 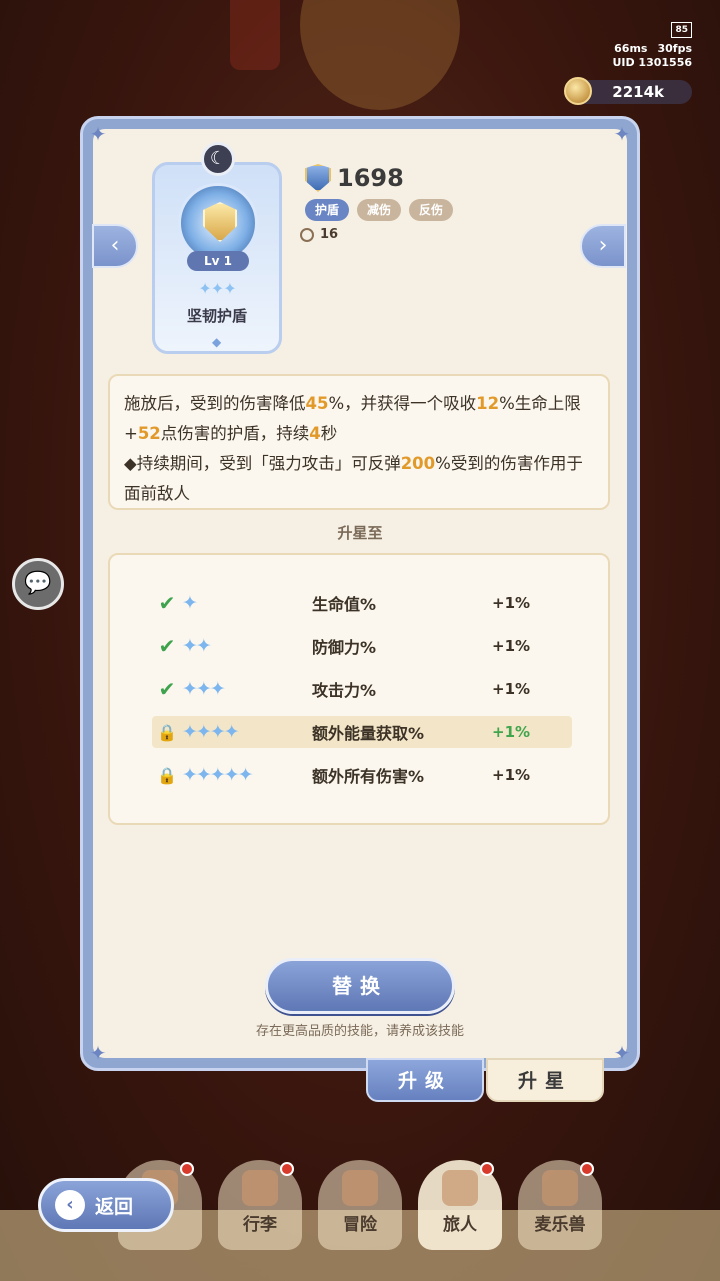 I want to click on star-row-next: 🔒 ✦✦✦✦ 额外能量获取% +1%, so click(x=362, y=732).